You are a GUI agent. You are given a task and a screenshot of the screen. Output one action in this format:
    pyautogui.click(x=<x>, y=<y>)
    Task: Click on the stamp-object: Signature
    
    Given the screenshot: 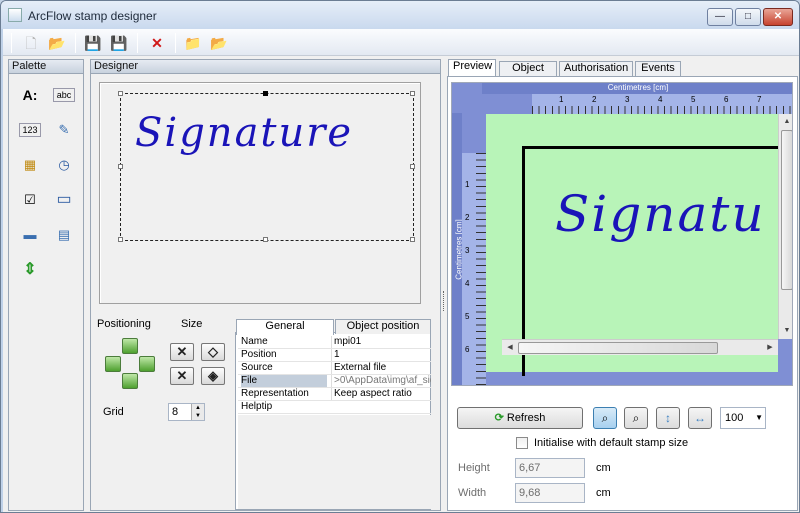 What is the action you would take?
    pyautogui.click(x=266, y=166)
    